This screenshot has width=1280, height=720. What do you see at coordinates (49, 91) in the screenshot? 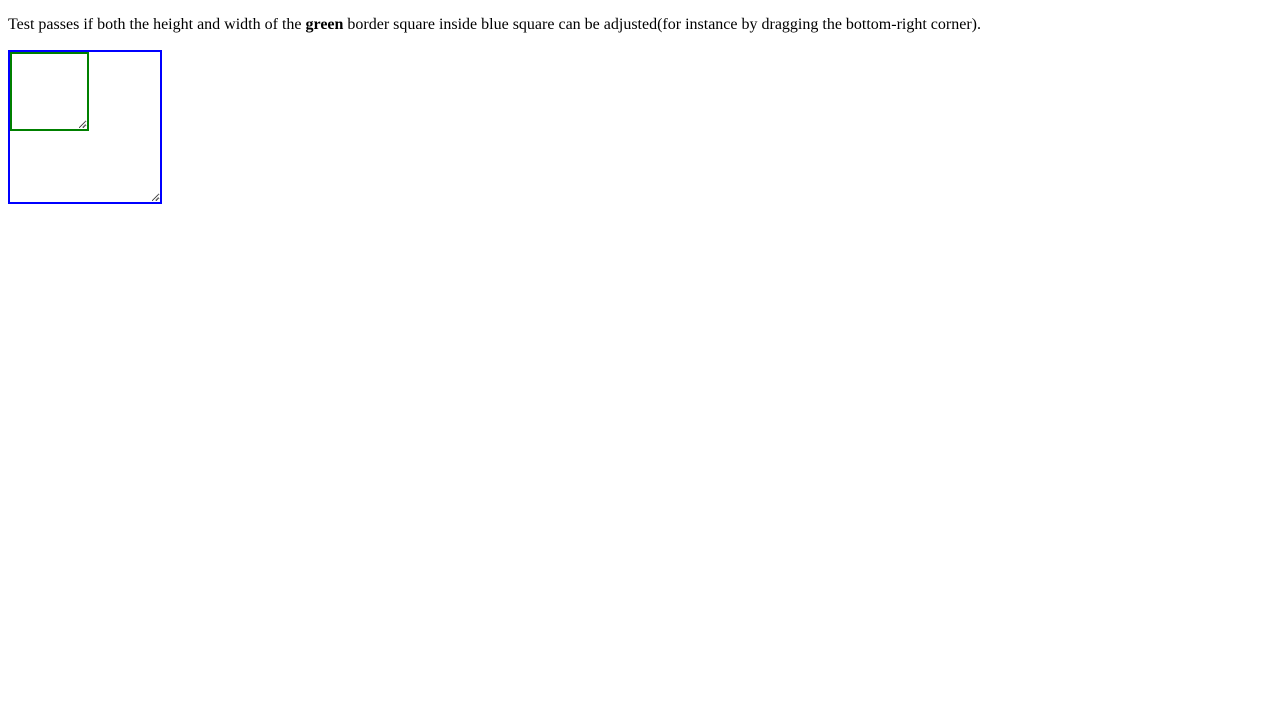
I see `green-resizable-square` at bounding box center [49, 91].